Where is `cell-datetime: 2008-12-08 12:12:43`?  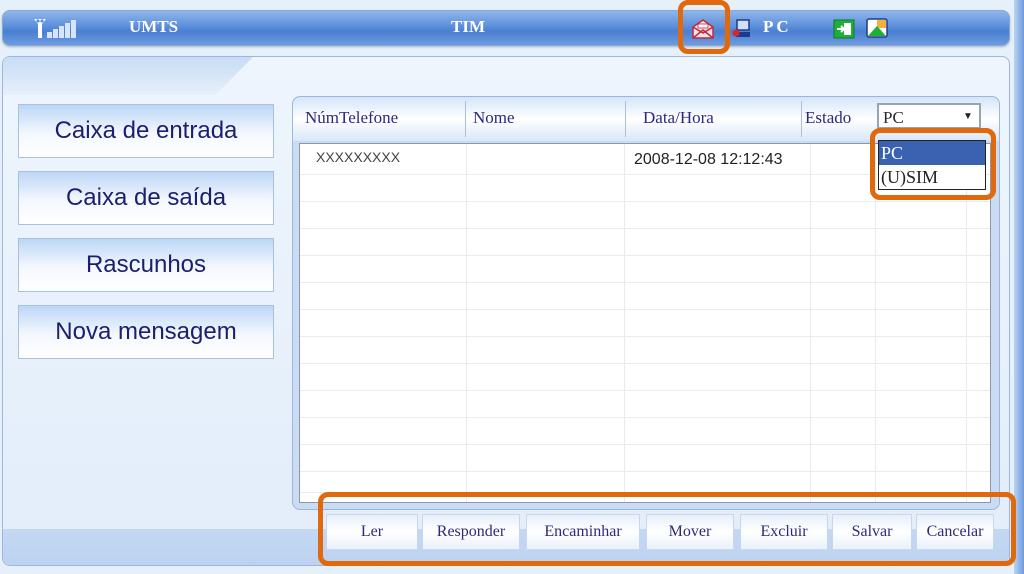 cell-datetime: 2008-12-08 12:12:43 is located at coordinates (708, 159).